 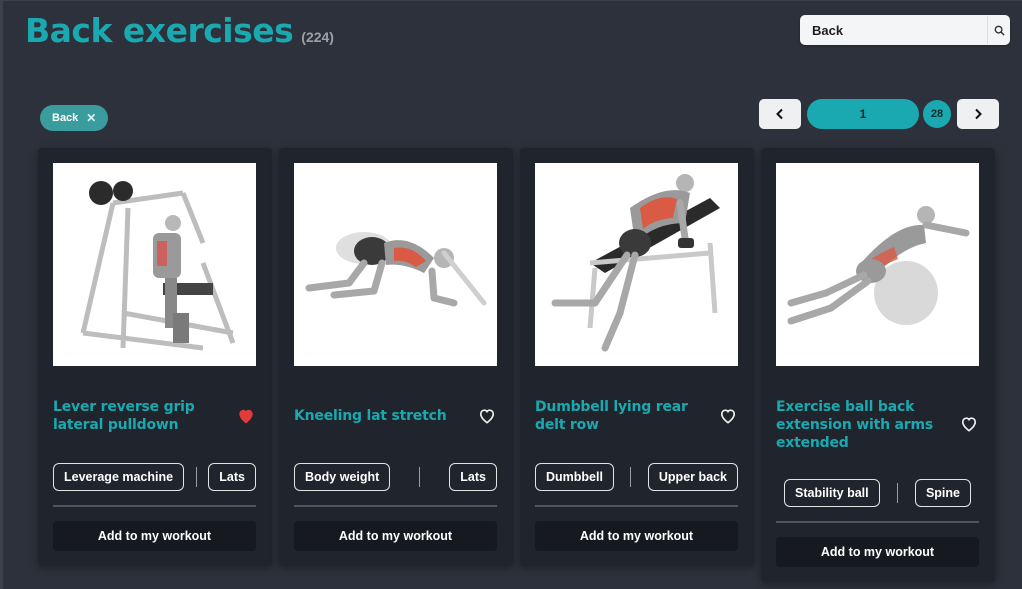 What do you see at coordinates (893, 30) in the screenshot?
I see `search-input` at bounding box center [893, 30].